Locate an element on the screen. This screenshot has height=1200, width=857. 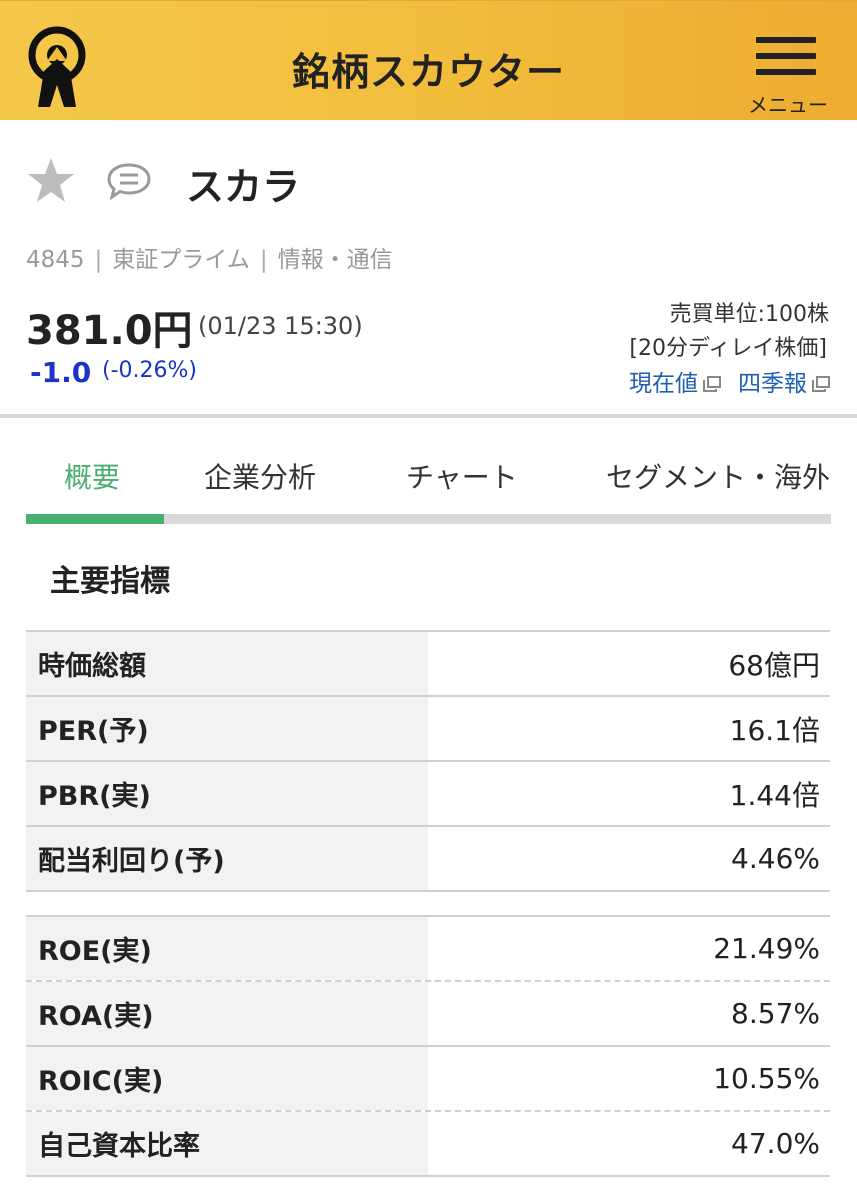
menu-icon is located at coordinates (786, 58).